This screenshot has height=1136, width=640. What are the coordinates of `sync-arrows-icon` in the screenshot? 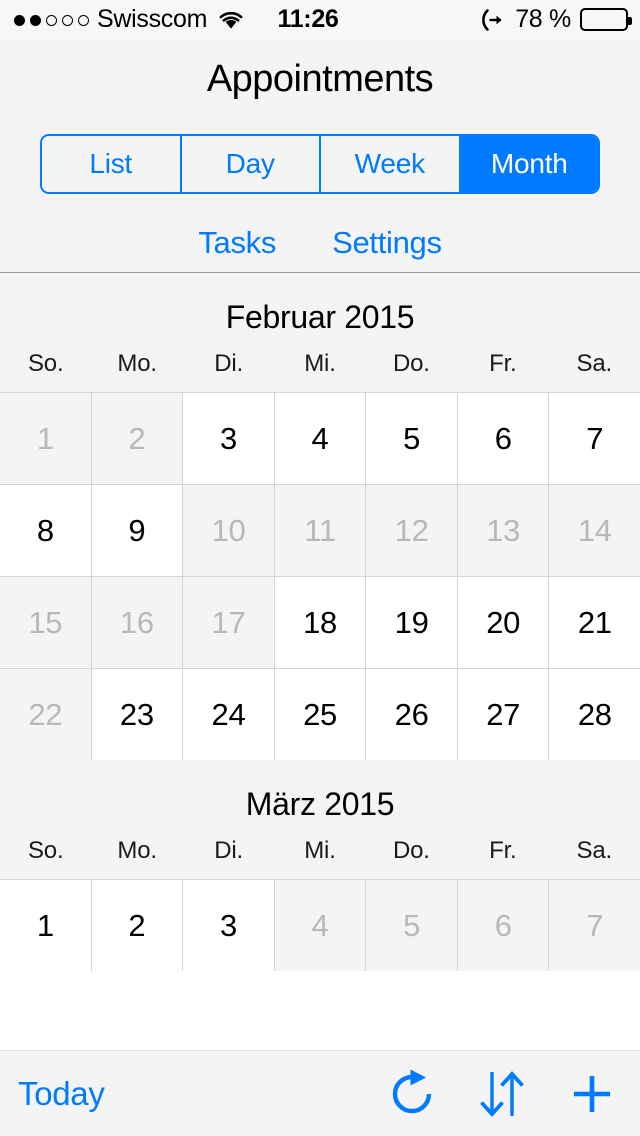 It's located at (502, 1094).